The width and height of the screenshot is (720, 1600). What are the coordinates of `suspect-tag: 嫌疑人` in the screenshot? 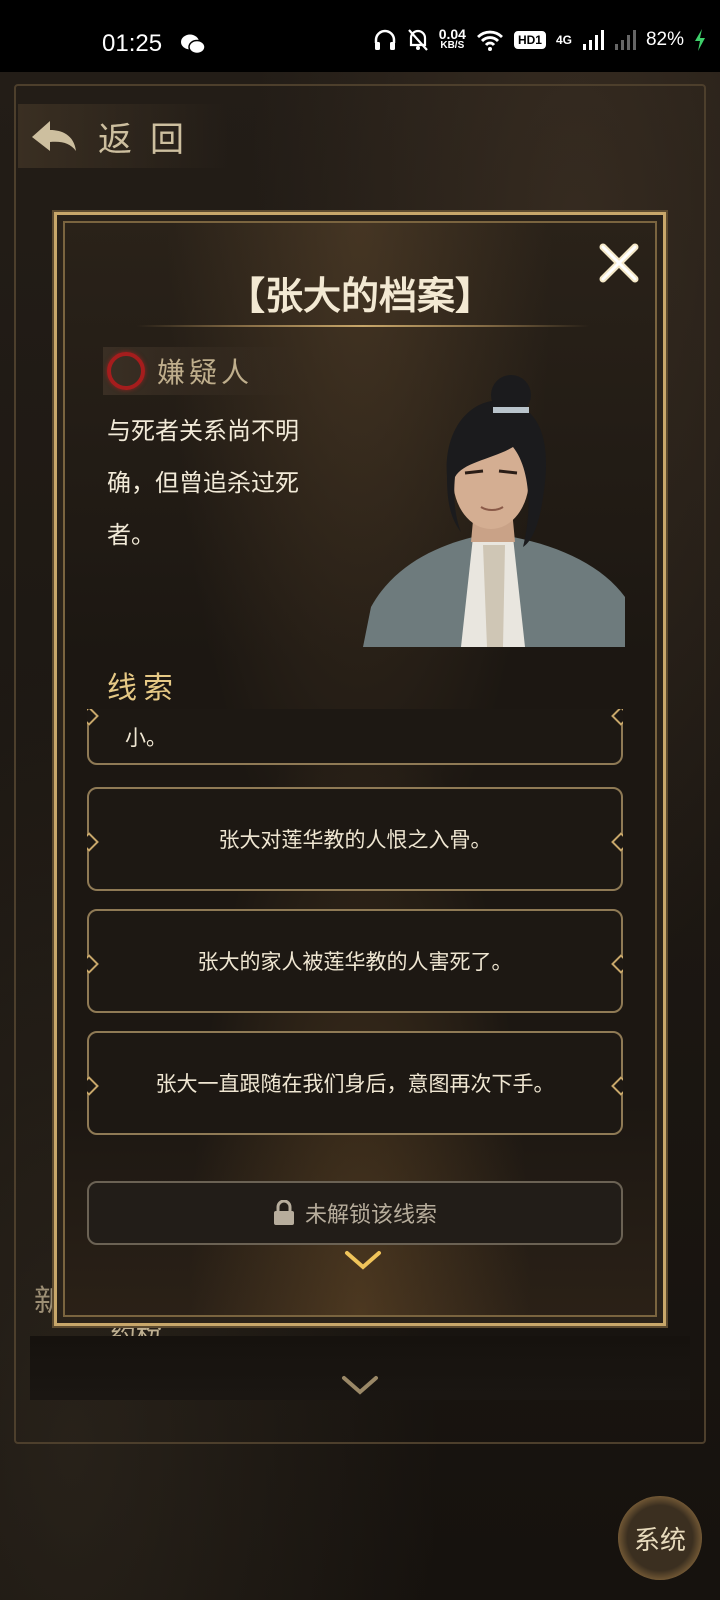 It's located at (203, 371).